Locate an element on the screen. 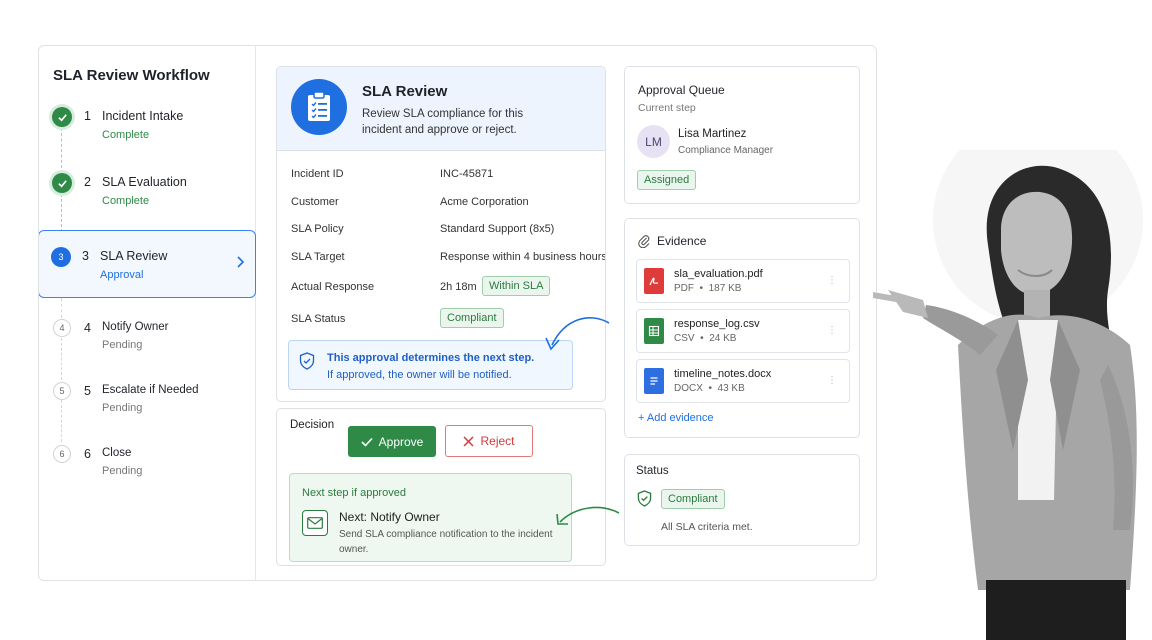 The height and width of the screenshot is (640, 1152). file-meta: PDF • 187 KB is located at coordinates (708, 288).